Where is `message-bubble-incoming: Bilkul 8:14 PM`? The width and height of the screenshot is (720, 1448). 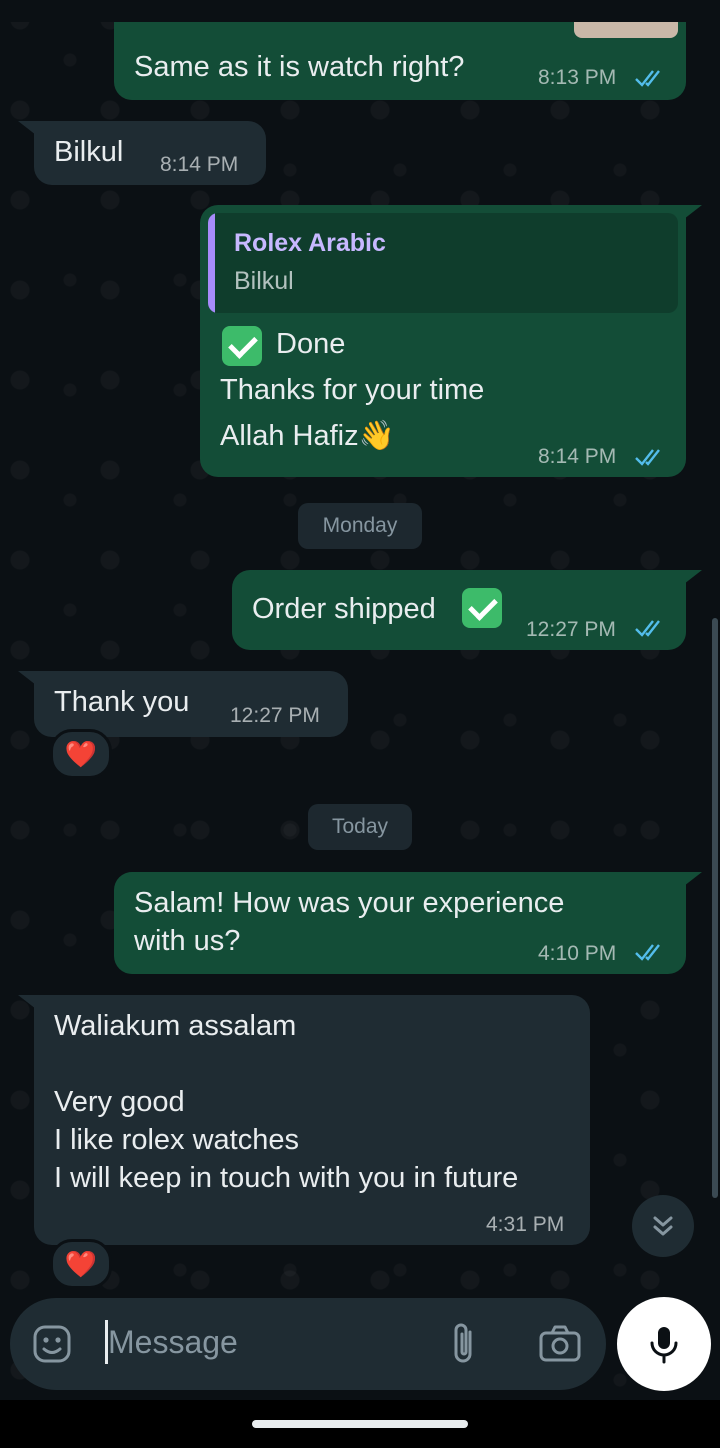 message-bubble-incoming: Bilkul 8:14 PM is located at coordinates (150, 153).